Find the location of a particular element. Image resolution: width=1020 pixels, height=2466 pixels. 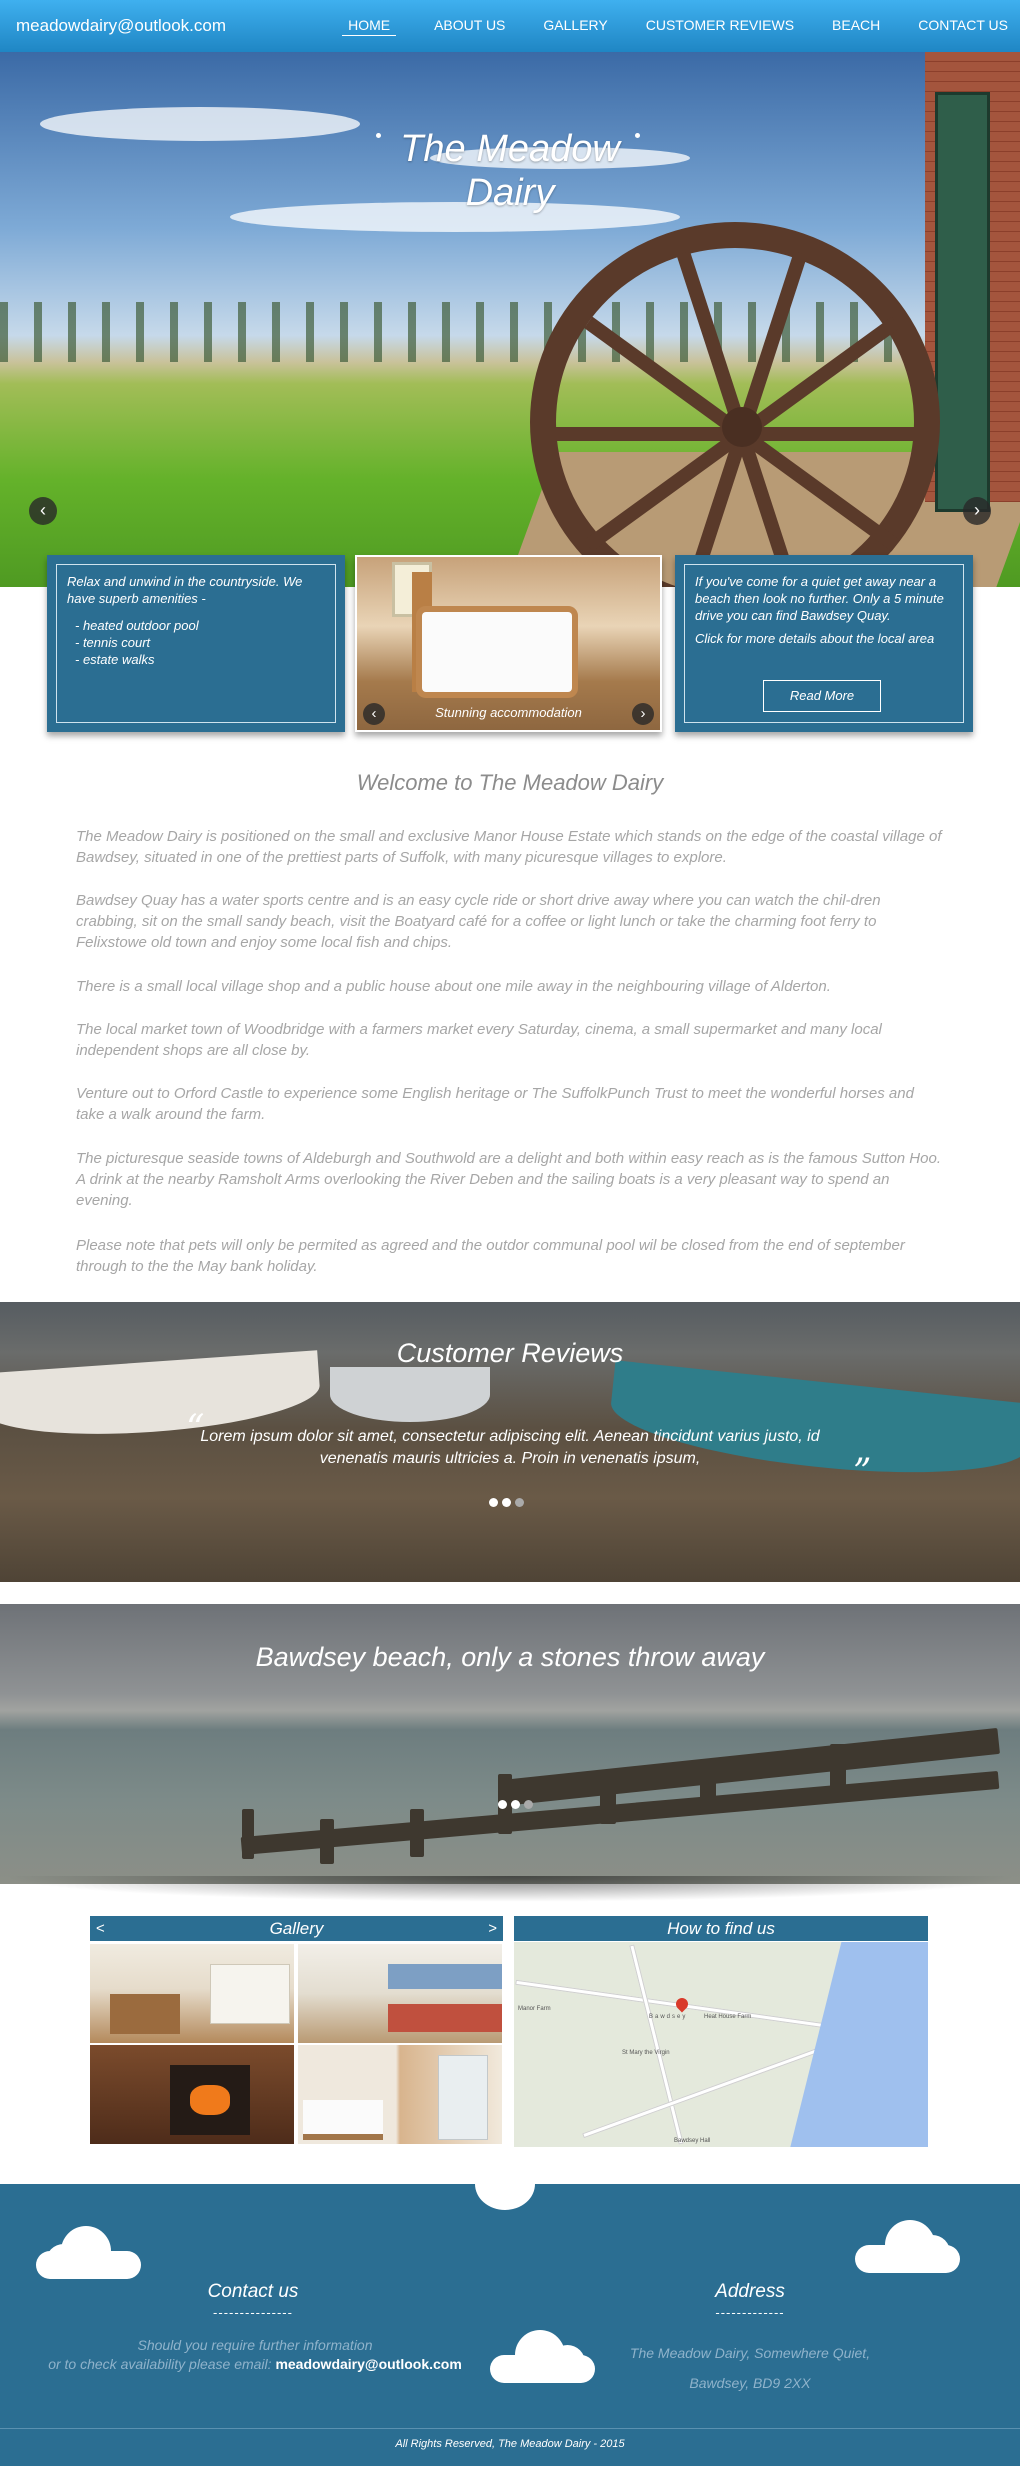

gallery-title: Gallery is located at coordinates (296, 1928).